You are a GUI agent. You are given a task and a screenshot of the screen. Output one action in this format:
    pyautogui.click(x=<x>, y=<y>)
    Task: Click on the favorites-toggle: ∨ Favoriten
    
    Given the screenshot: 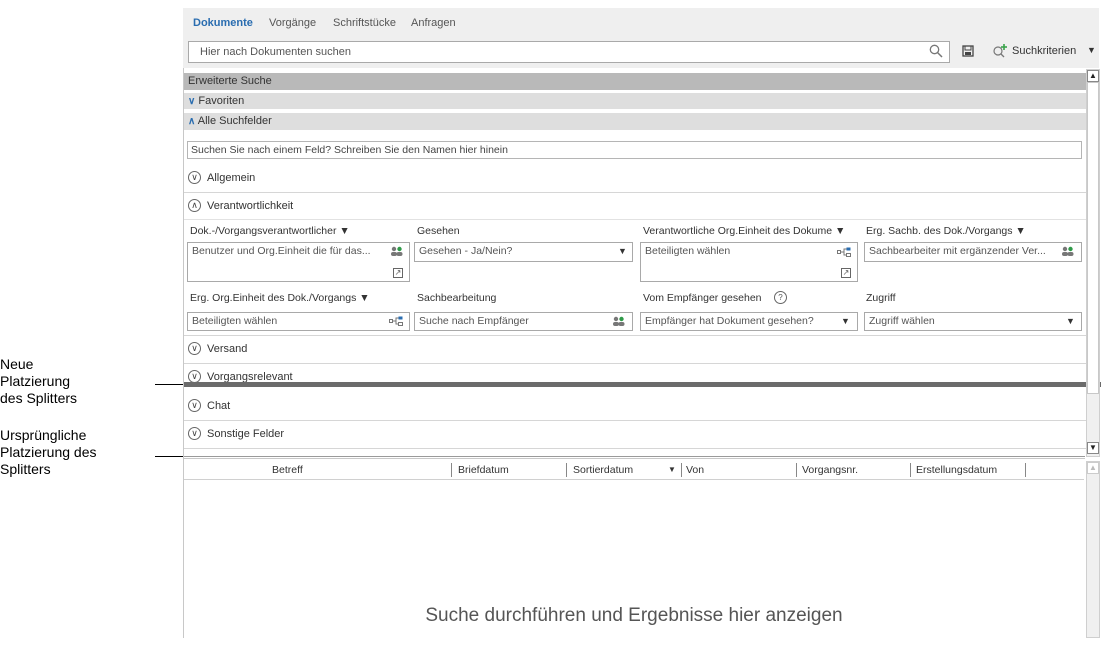 What is the action you would take?
    pyautogui.click(x=635, y=101)
    